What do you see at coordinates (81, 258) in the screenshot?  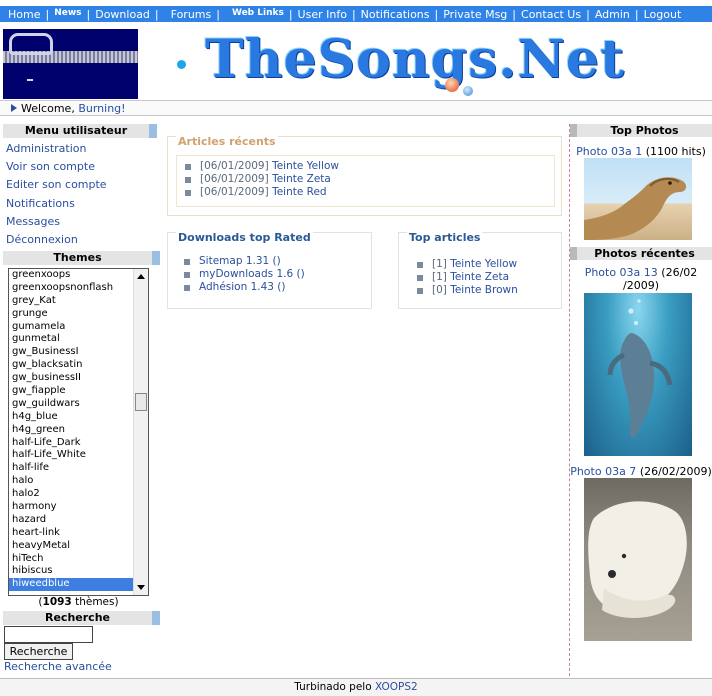 I see `themes-title: Themes` at bounding box center [81, 258].